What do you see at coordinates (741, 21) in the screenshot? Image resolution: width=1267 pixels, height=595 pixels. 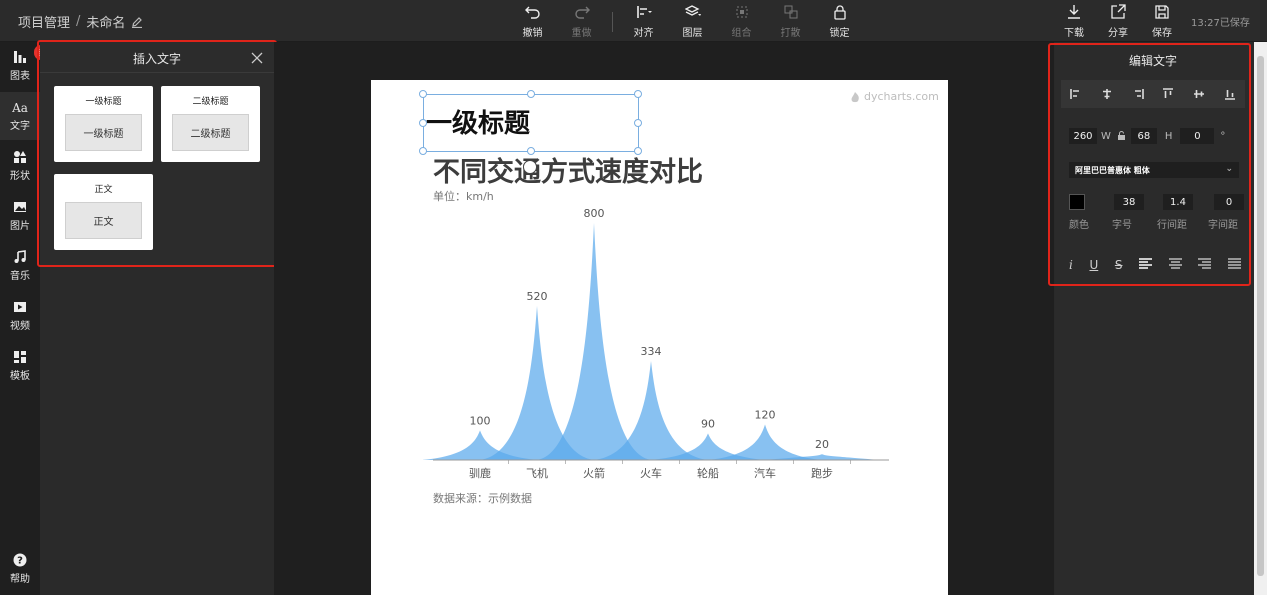 I see `group-button: 组合` at bounding box center [741, 21].